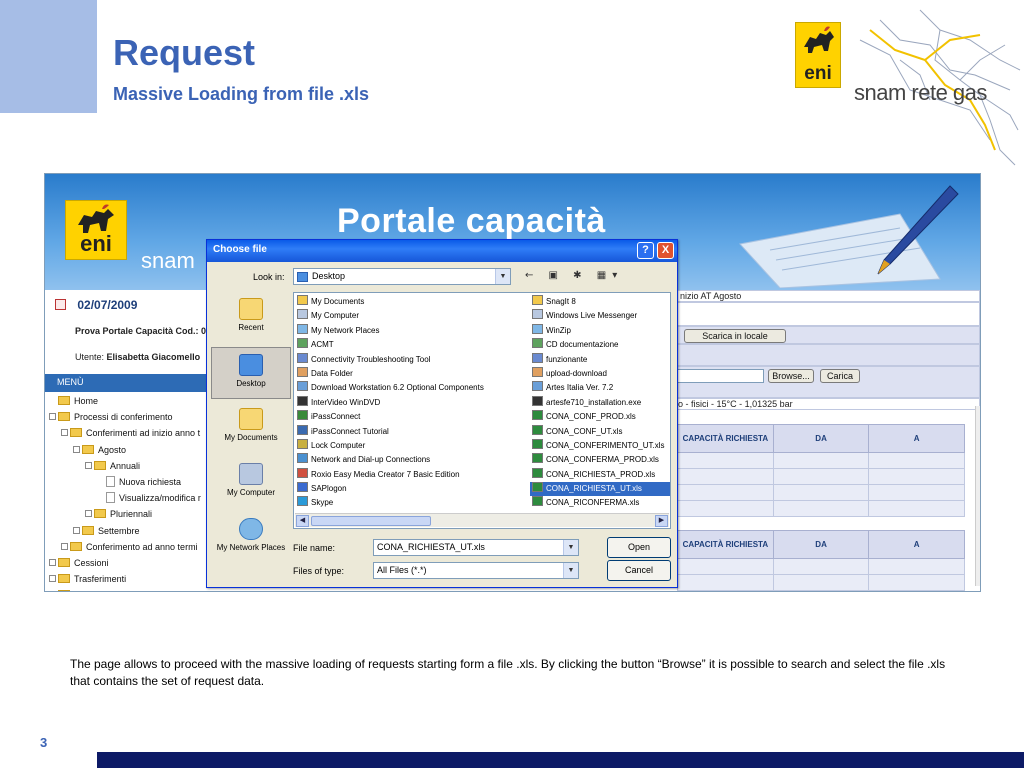  I want to click on my-computer-icon, so click(251, 474).